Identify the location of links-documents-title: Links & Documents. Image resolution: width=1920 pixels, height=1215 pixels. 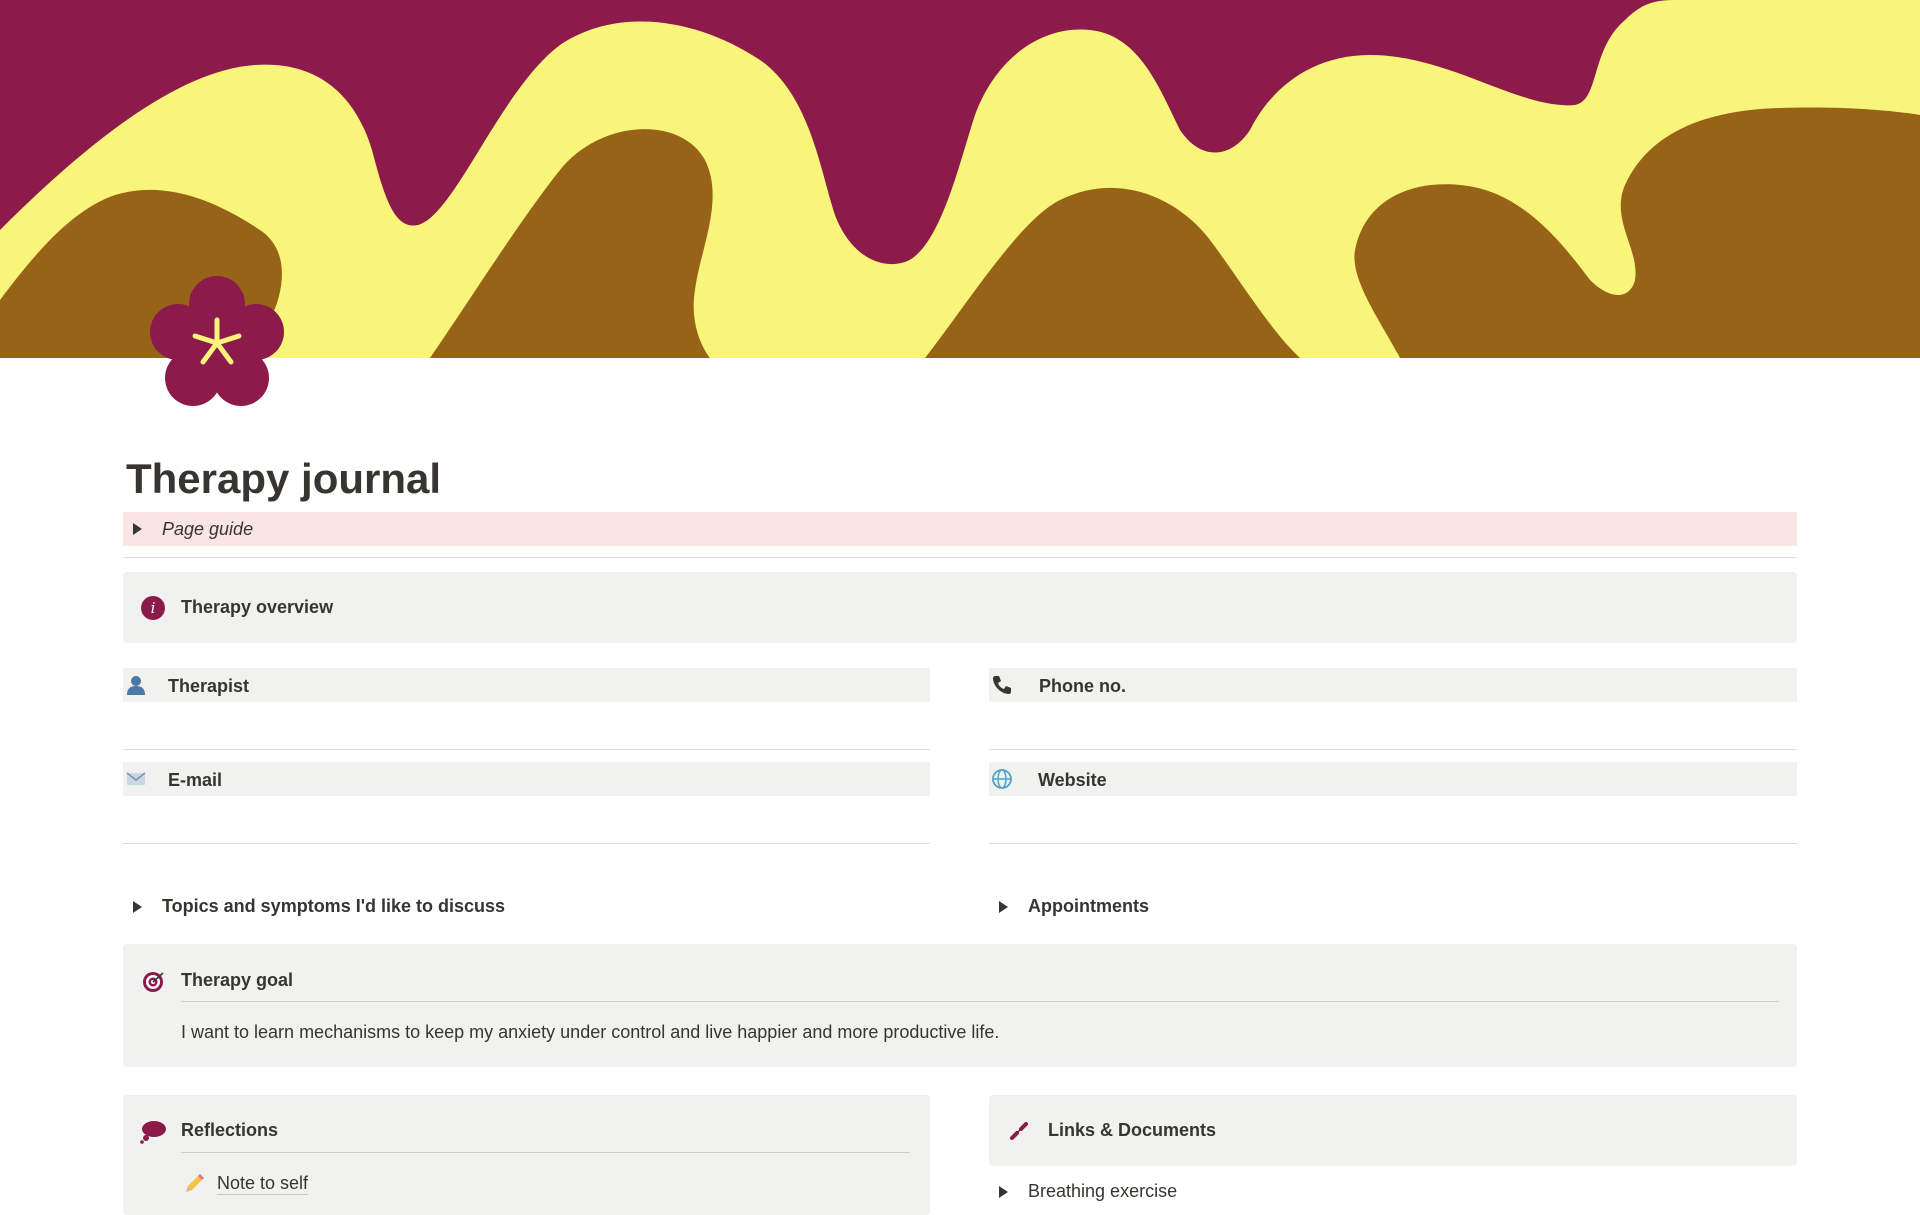
(1132, 1130).